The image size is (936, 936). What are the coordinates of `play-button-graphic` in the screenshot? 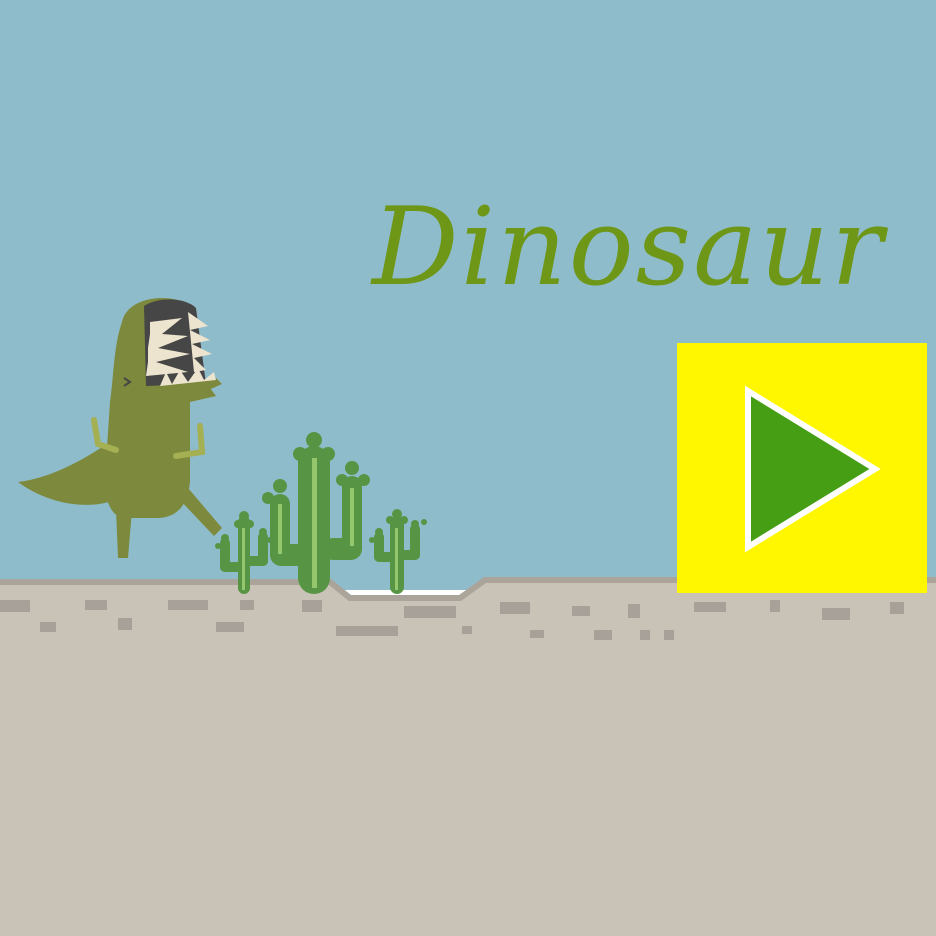 It's located at (802, 468).